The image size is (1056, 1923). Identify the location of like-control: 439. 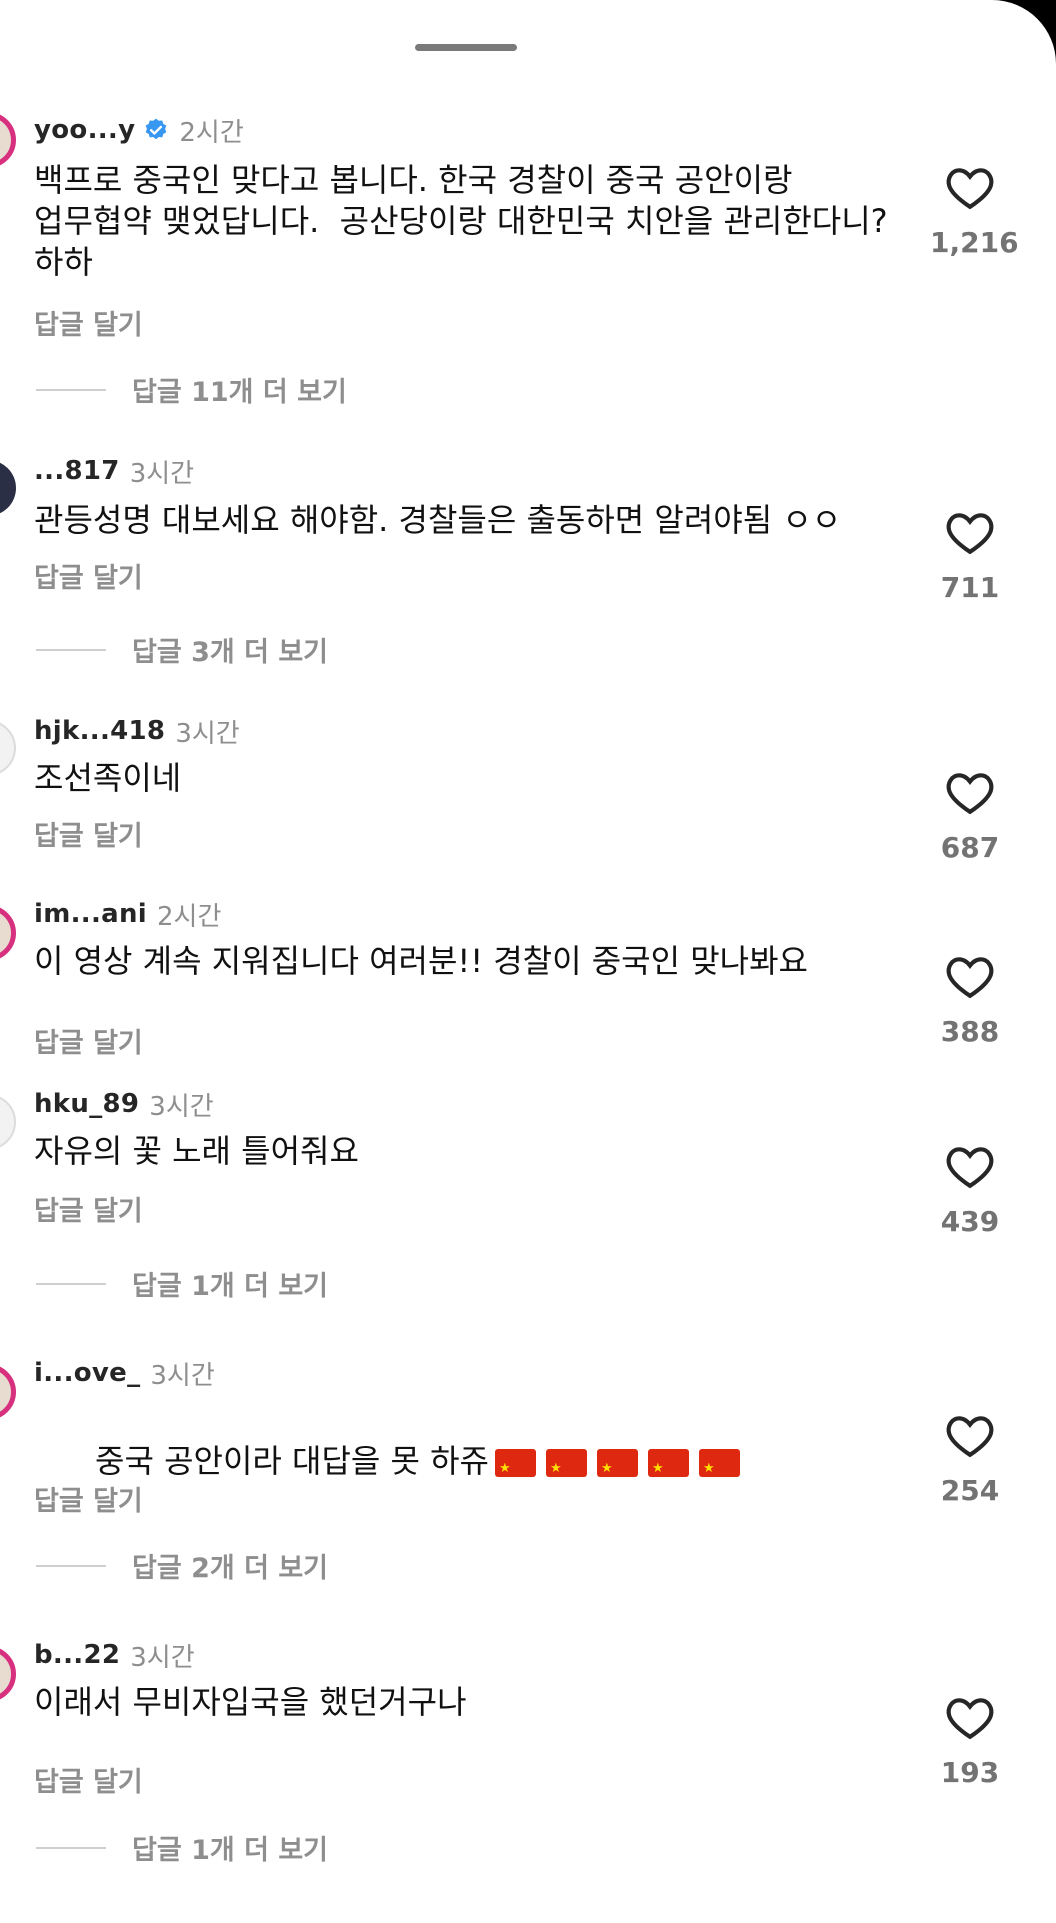
(970, 1190).